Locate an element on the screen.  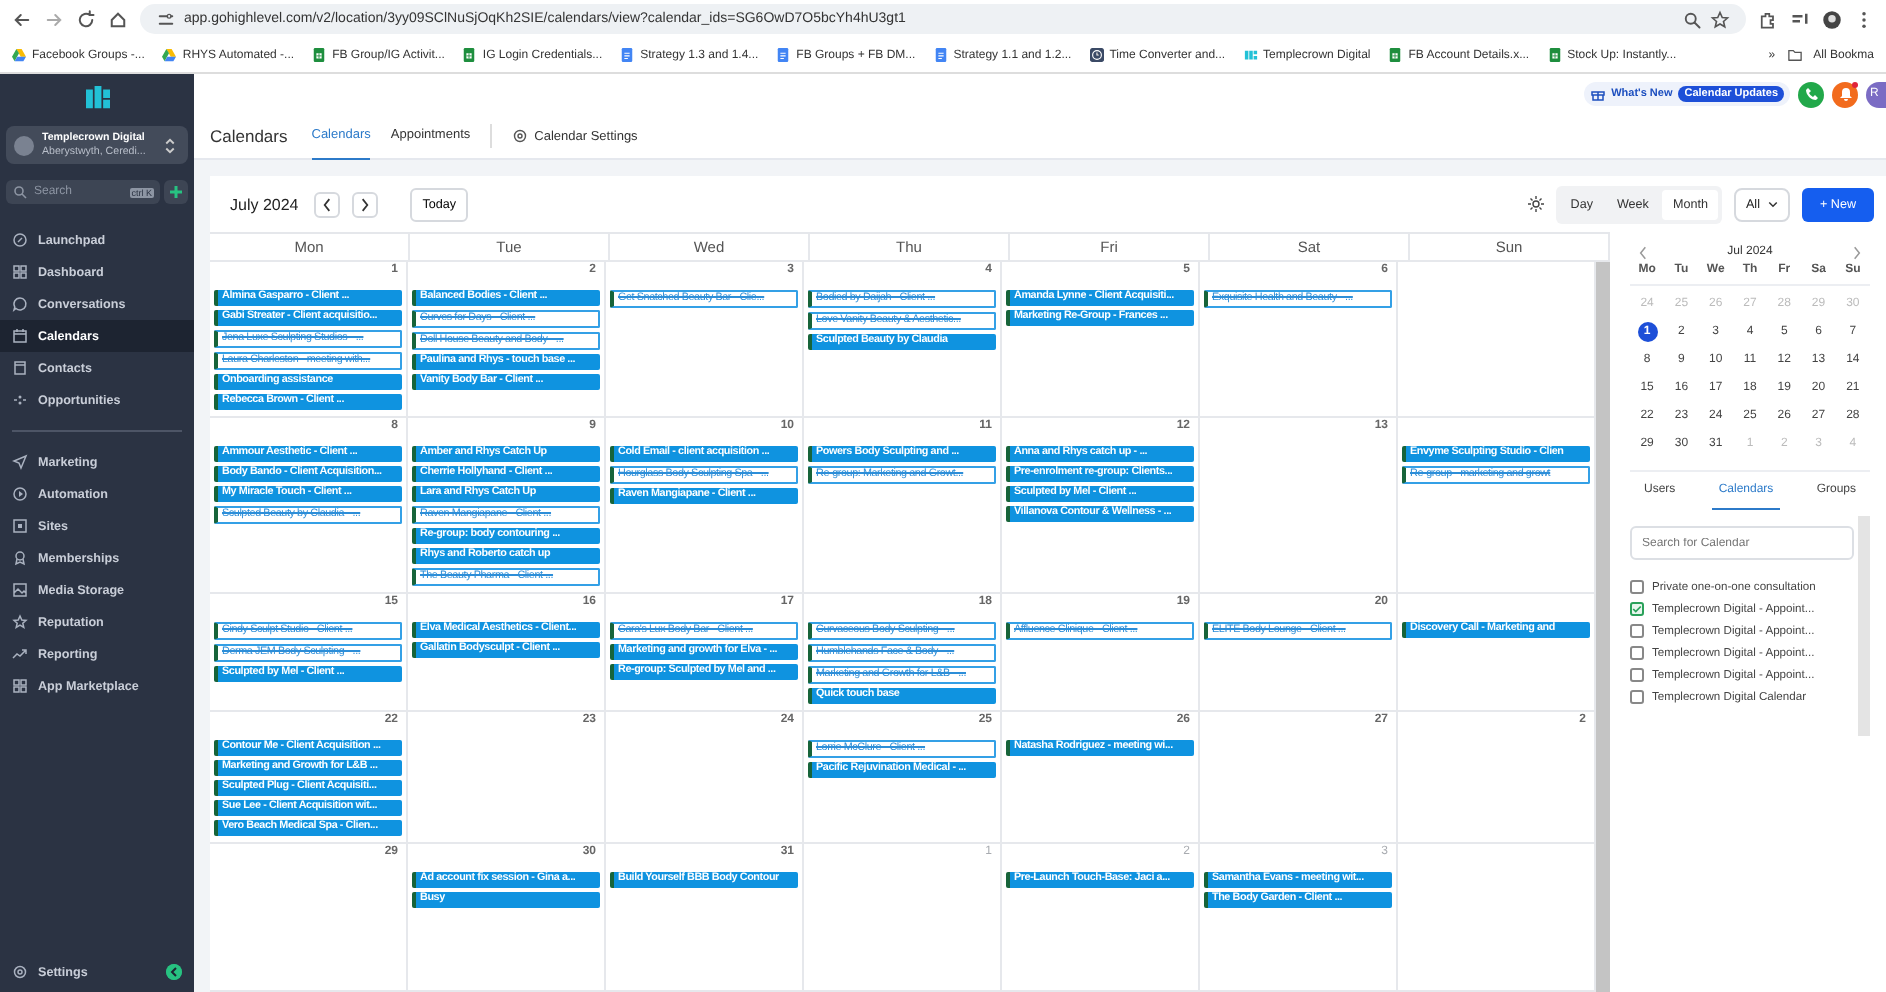
sun-icon is located at coordinates (1536, 204).